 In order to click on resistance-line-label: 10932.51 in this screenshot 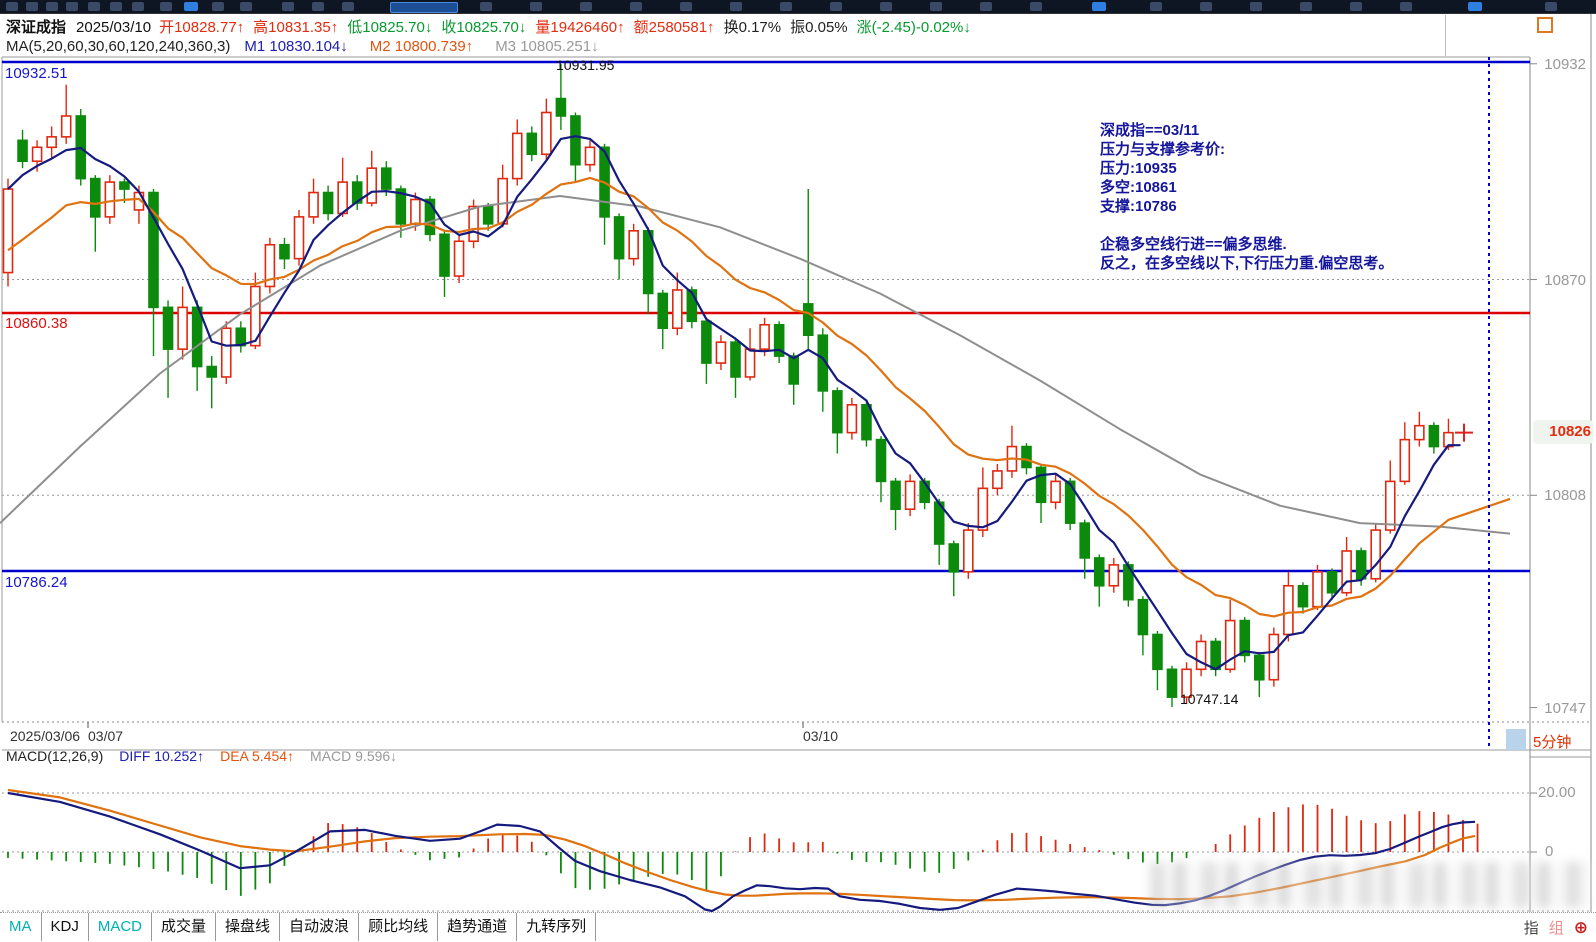, I will do `click(36, 73)`.